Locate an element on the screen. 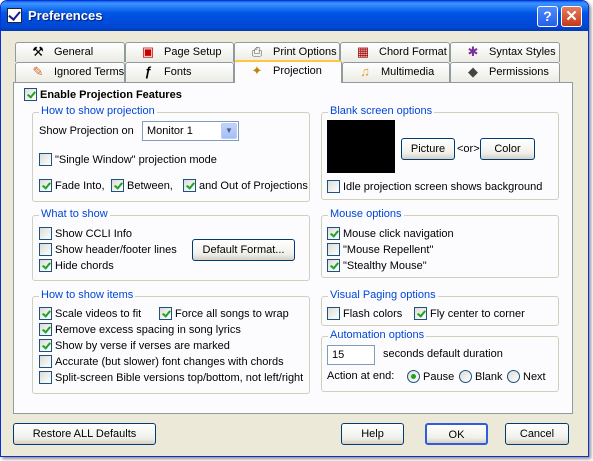 Image resolution: width=593 pixels, height=461 pixels. mouse-click-nav-check is located at coordinates (333, 233).